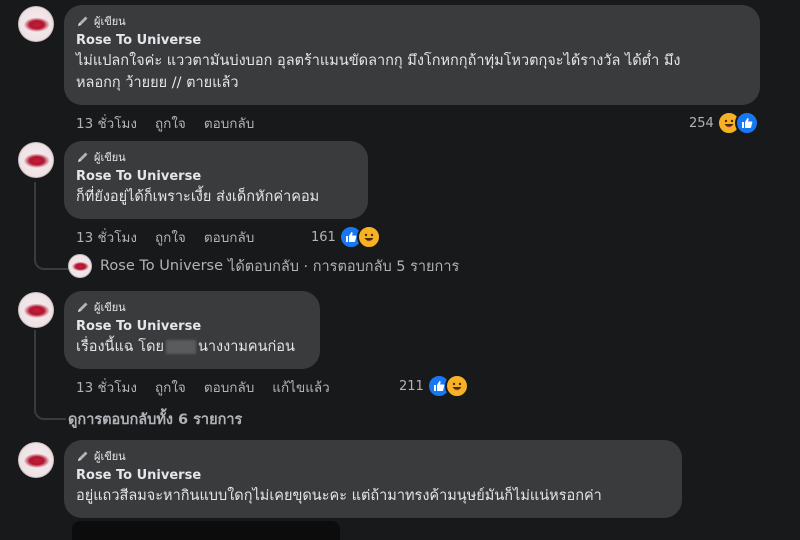 The width and height of the screenshot is (800, 540). Describe the element at coordinates (180, 347) in the screenshot. I see `redacted-block` at that location.